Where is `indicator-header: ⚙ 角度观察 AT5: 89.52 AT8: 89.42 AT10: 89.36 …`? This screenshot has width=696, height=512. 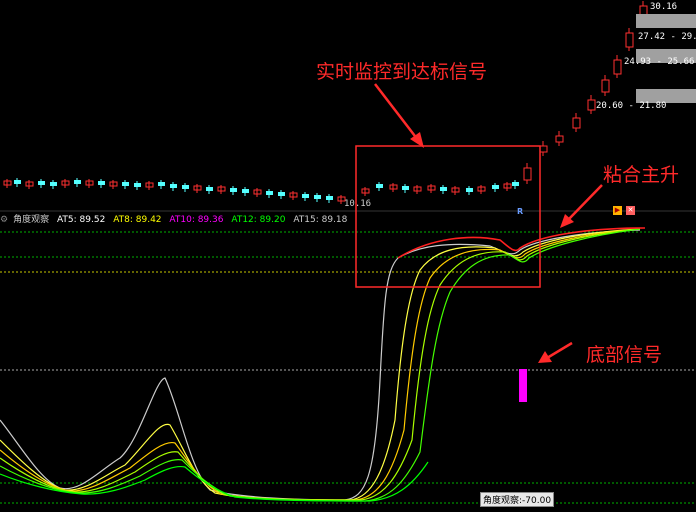
indicator-header: ⚙ 角度观察 AT5: 89.52 AT8: 89.42 AT10: 89.36 … is located at coordinates (176, 219).